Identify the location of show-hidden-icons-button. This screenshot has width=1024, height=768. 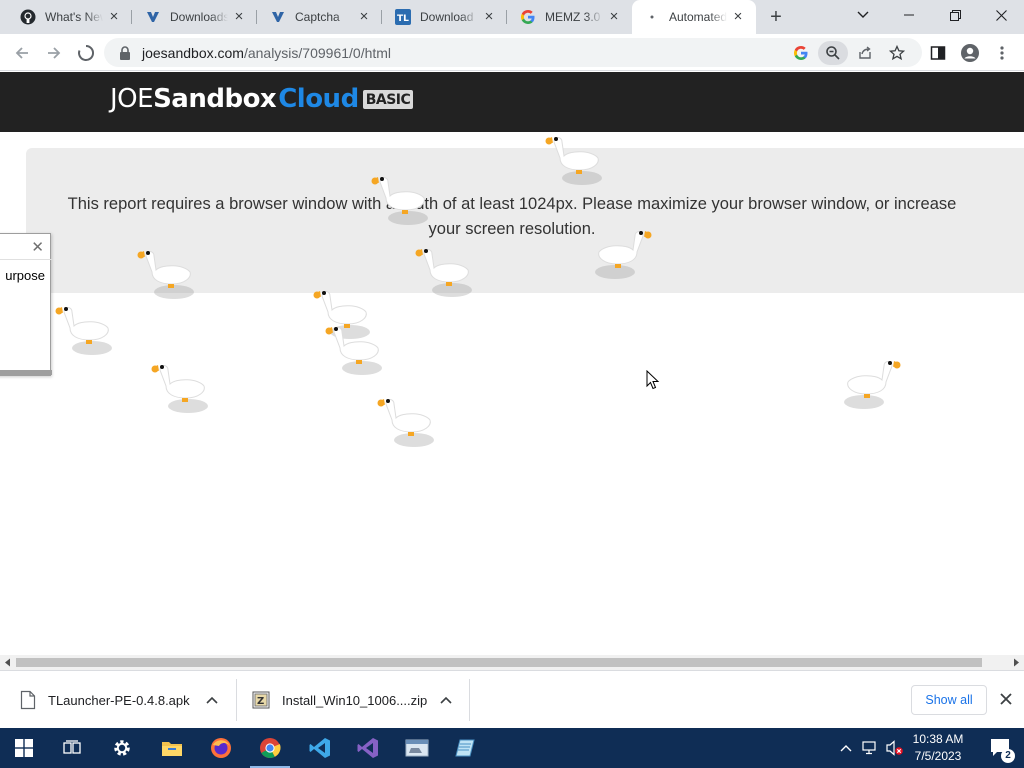
(846, 748).